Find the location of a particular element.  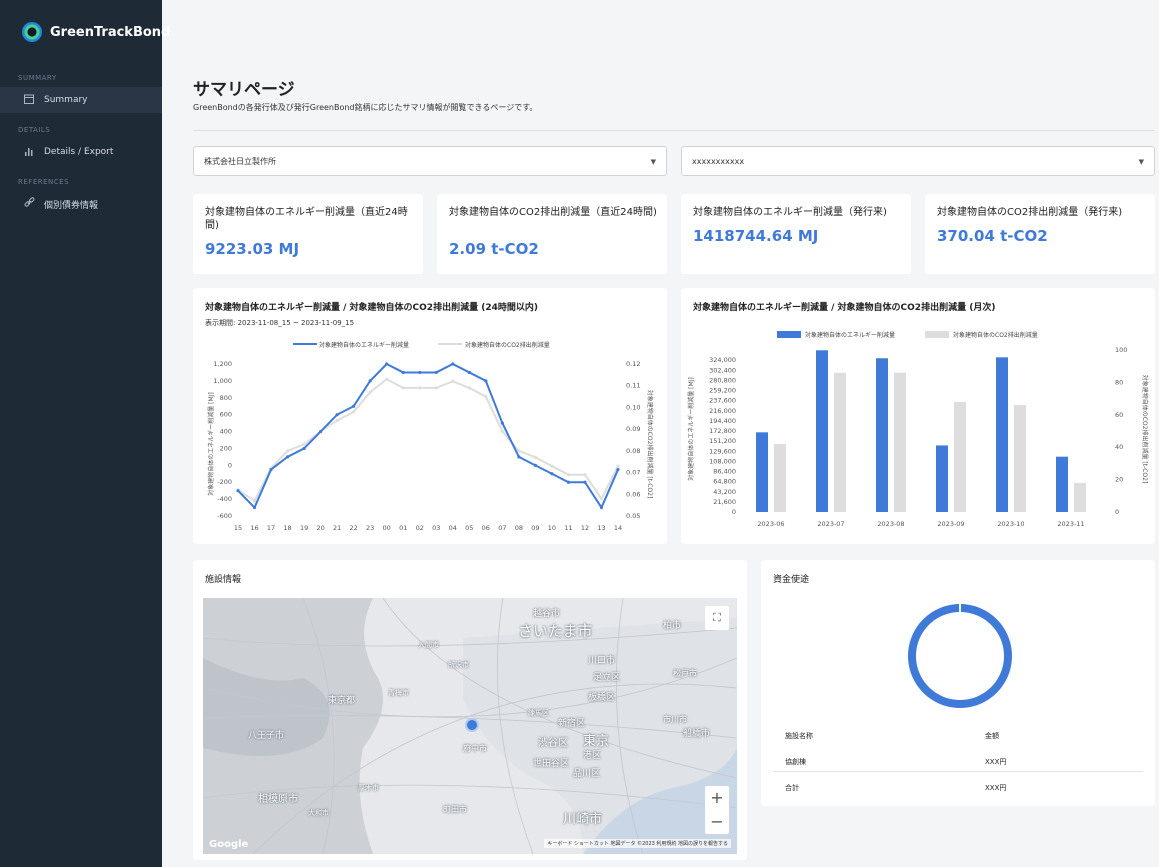

y-tick-left: 200 is located at coordinates (226, 448).